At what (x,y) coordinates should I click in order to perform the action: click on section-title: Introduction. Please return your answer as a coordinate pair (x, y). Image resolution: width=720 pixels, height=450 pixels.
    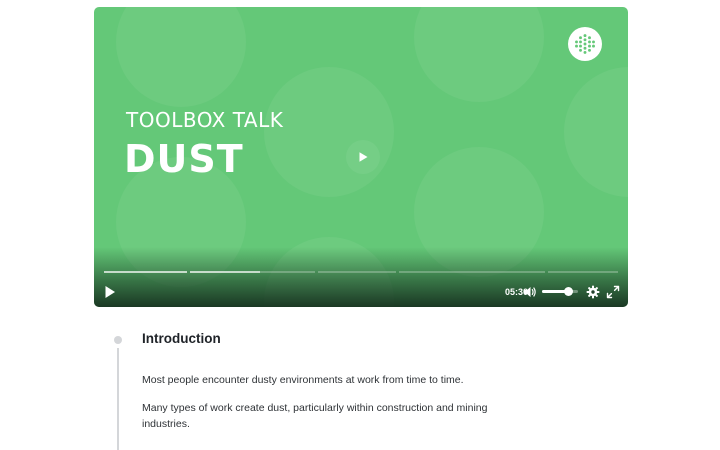
    Looking at the image, I should click on (181, 338).